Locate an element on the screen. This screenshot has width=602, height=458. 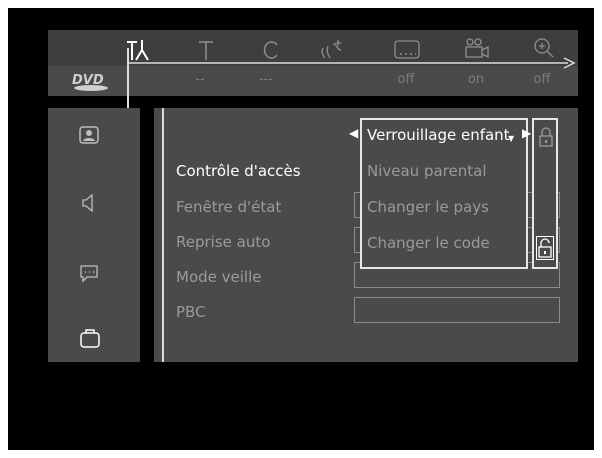
submenu-item-child-lock: Verrouillage enfant is located at coordinates (438, 135).